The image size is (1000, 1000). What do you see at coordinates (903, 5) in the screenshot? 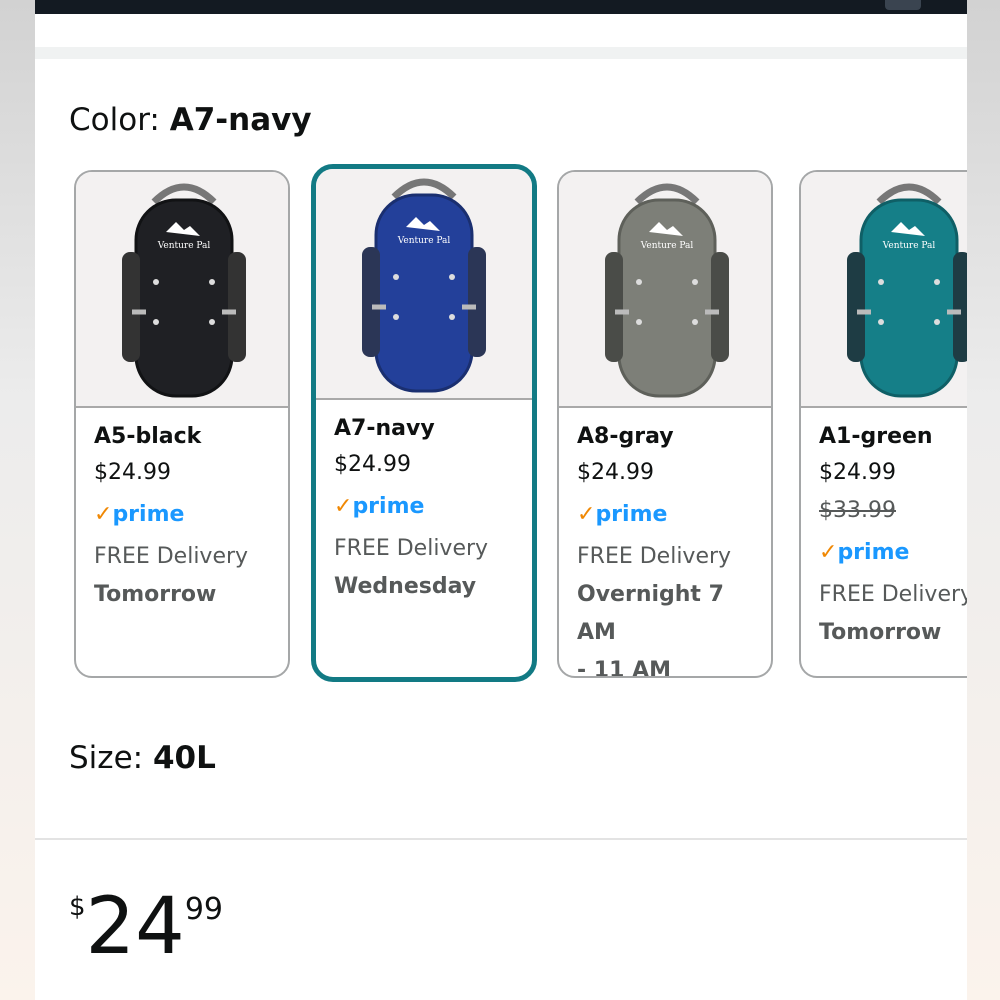
I see `cart-icon` at bounding box center [903, 5].